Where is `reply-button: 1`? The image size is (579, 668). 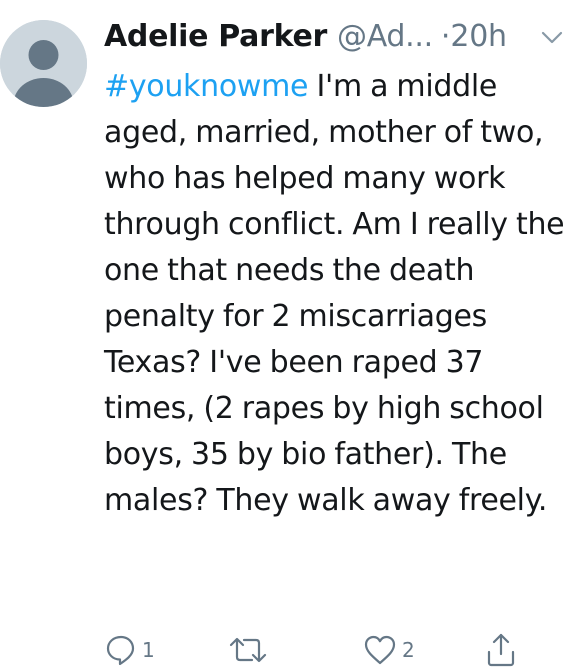 reply-button: 1 is located at coordinates (129, 650).